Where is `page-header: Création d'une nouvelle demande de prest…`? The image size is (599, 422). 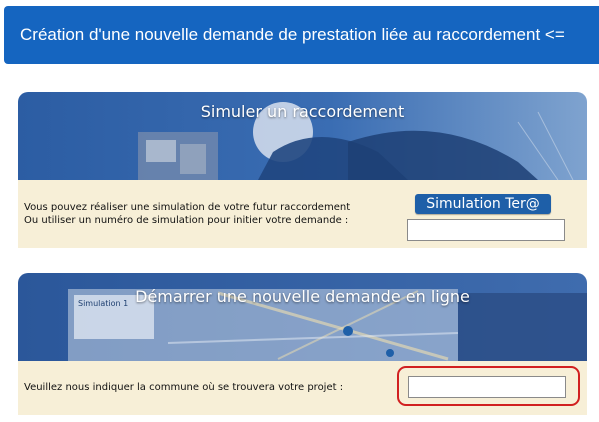 page-header: Création d'une nouvelle demande de prest… is located at coordinates (301, 35).